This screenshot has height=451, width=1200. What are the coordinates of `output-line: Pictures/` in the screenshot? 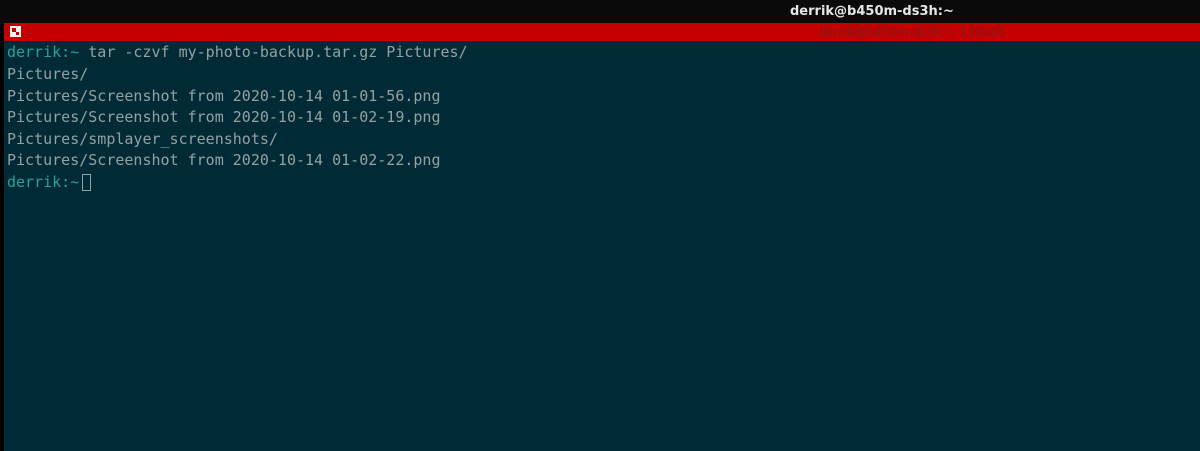 It's located at (48, 74).